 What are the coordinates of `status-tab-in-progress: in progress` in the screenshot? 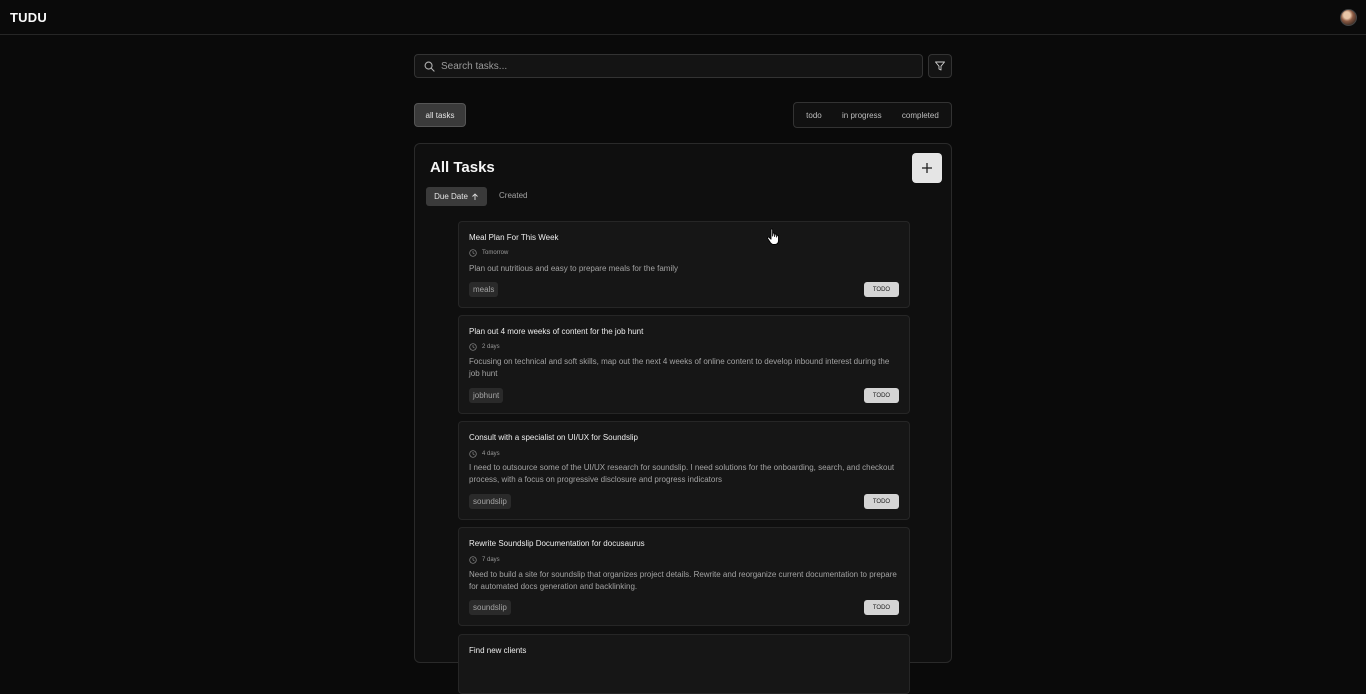 It's located at (862, 115).